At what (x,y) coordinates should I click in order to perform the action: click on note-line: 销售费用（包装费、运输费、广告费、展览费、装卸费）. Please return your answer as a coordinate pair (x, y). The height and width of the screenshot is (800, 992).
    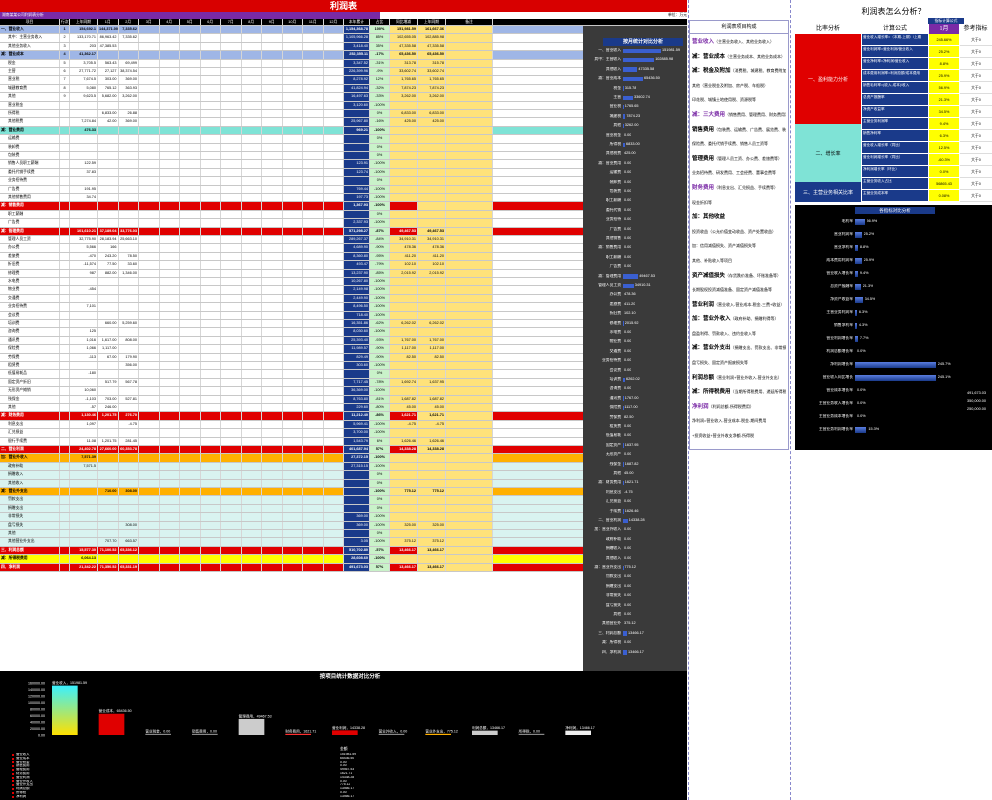
    Looking at the image, I should click on (739, 130).